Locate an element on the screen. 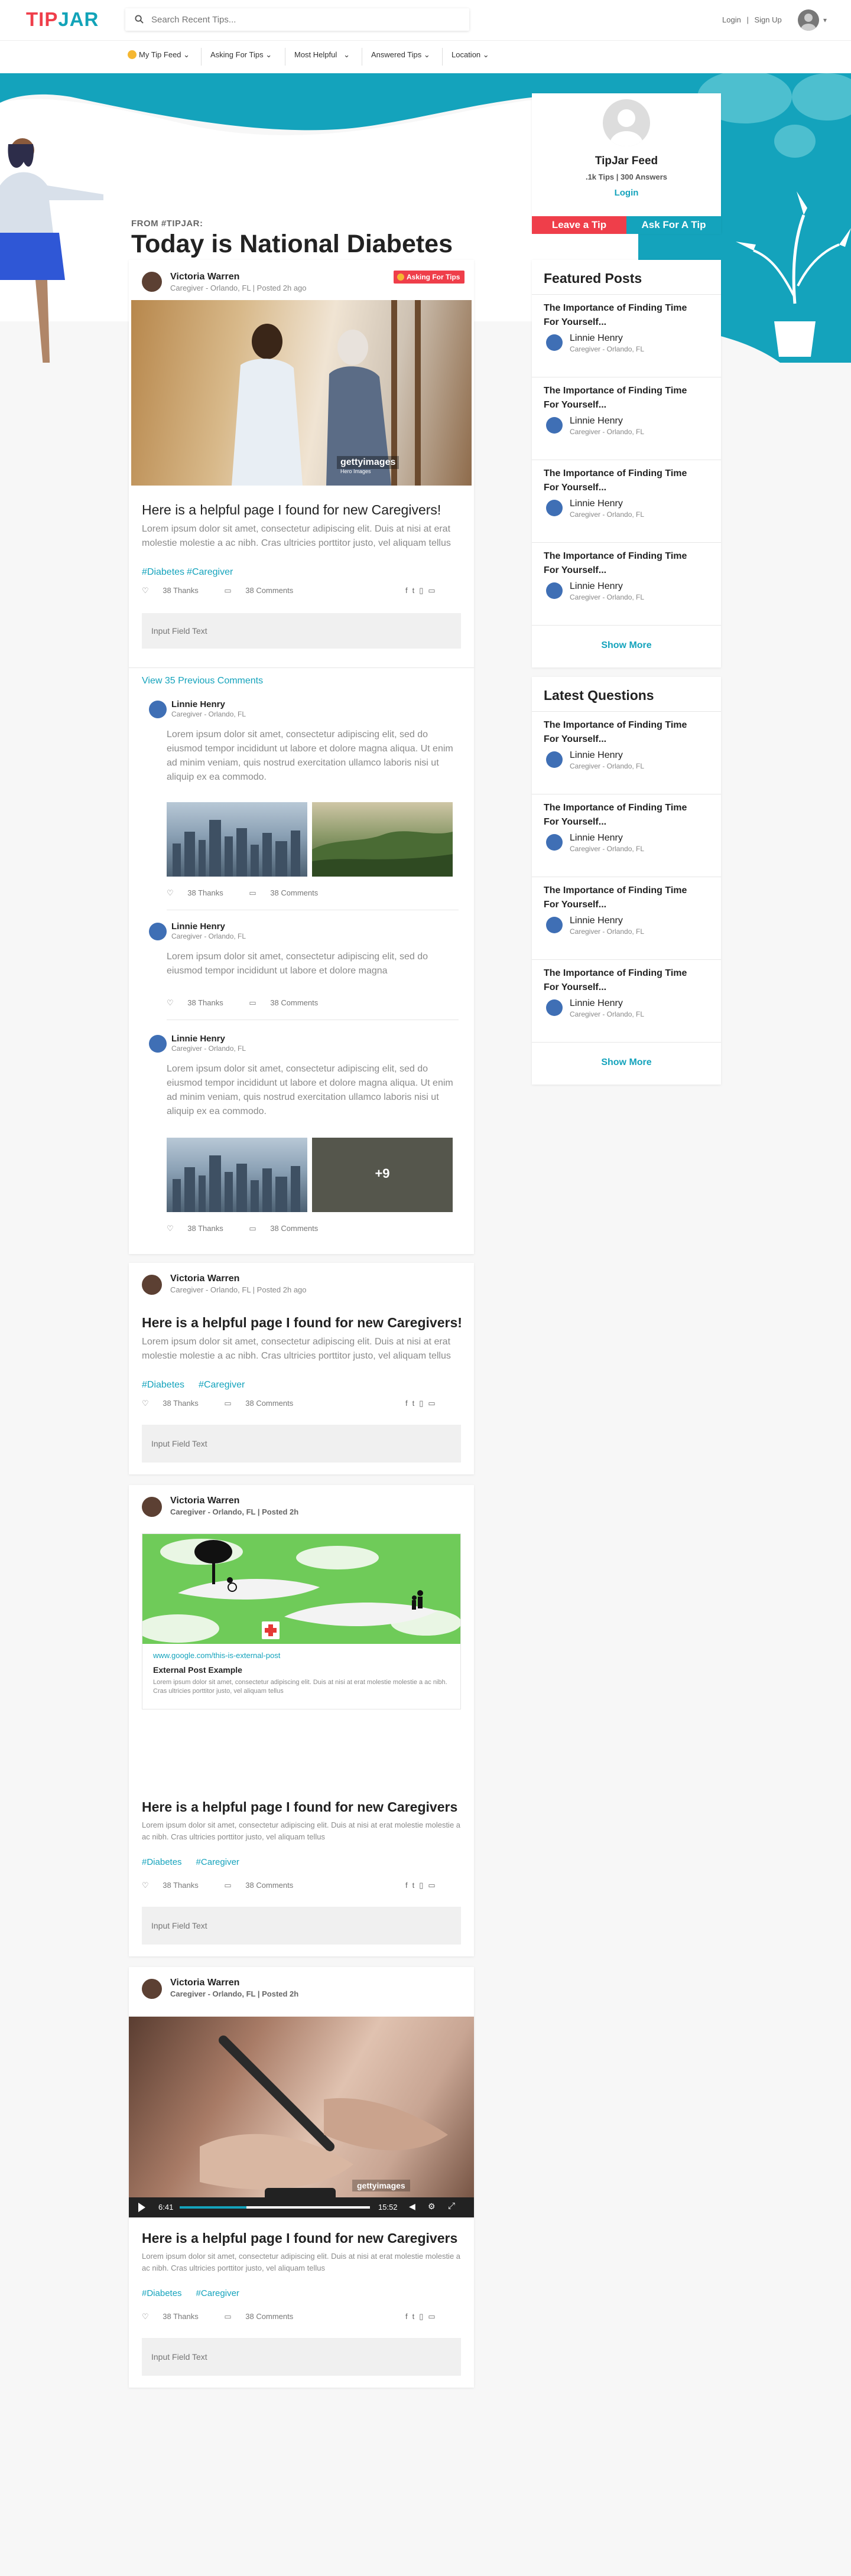 The image size is (851, 2576). login-link: Login is located at coordinates (731, 19).